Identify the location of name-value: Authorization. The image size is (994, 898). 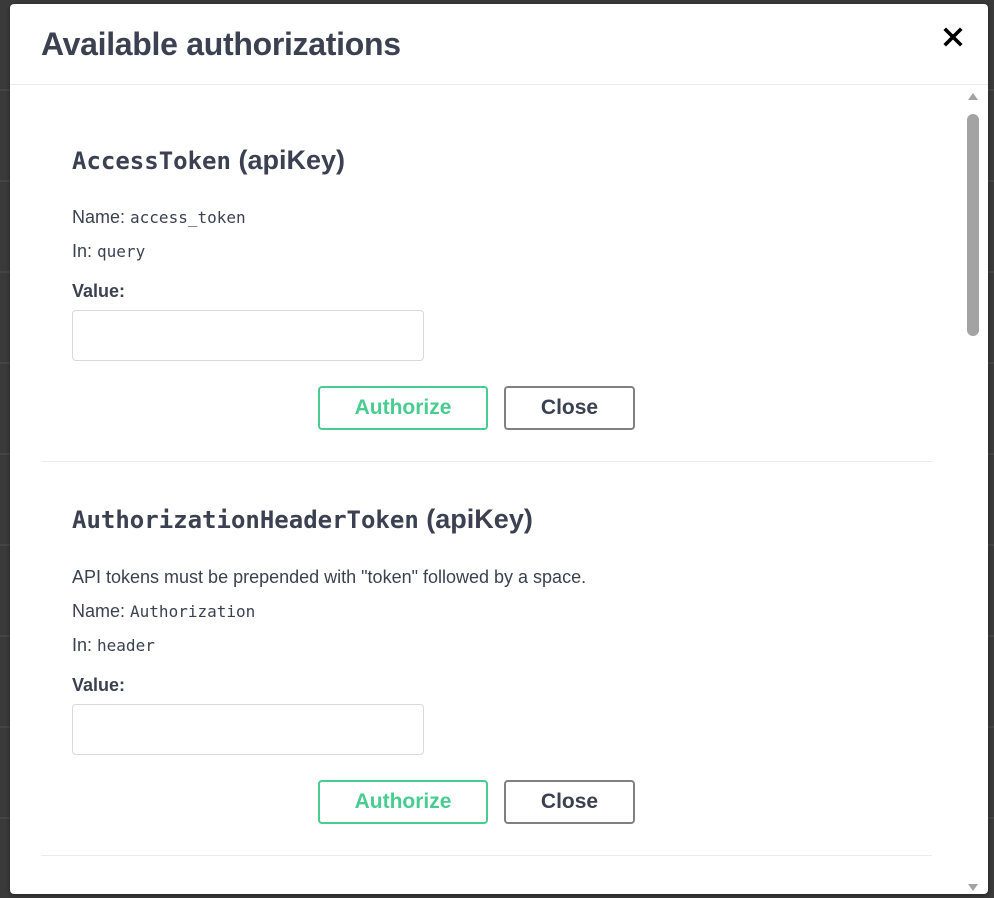
(193, 611).